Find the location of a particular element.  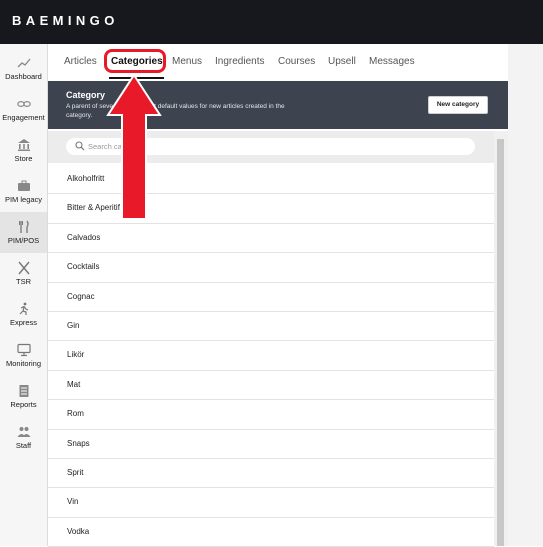

sidebar-item-label: Store is located at coordinates (23, 158).